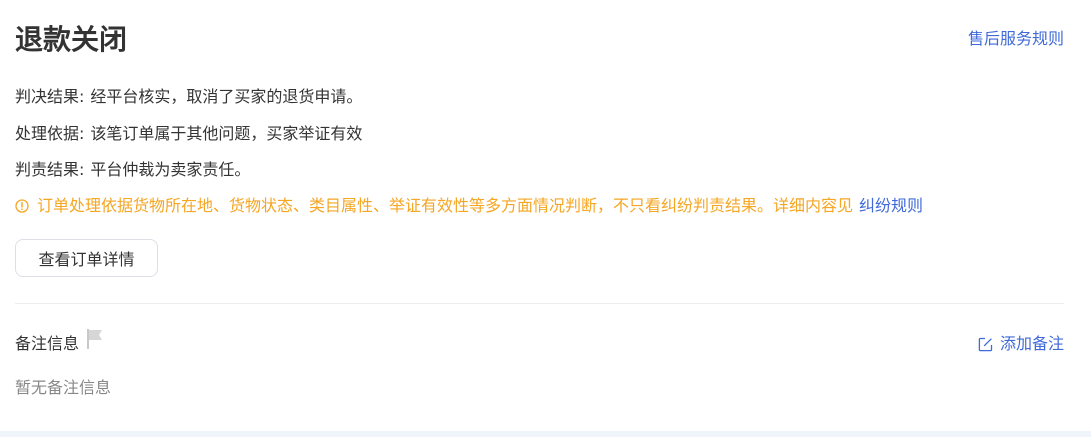  What do you see at coordinates (50, 133) in the screenshot?
I see `basis-label: 处理依据:` at bounding box center [50, 133].